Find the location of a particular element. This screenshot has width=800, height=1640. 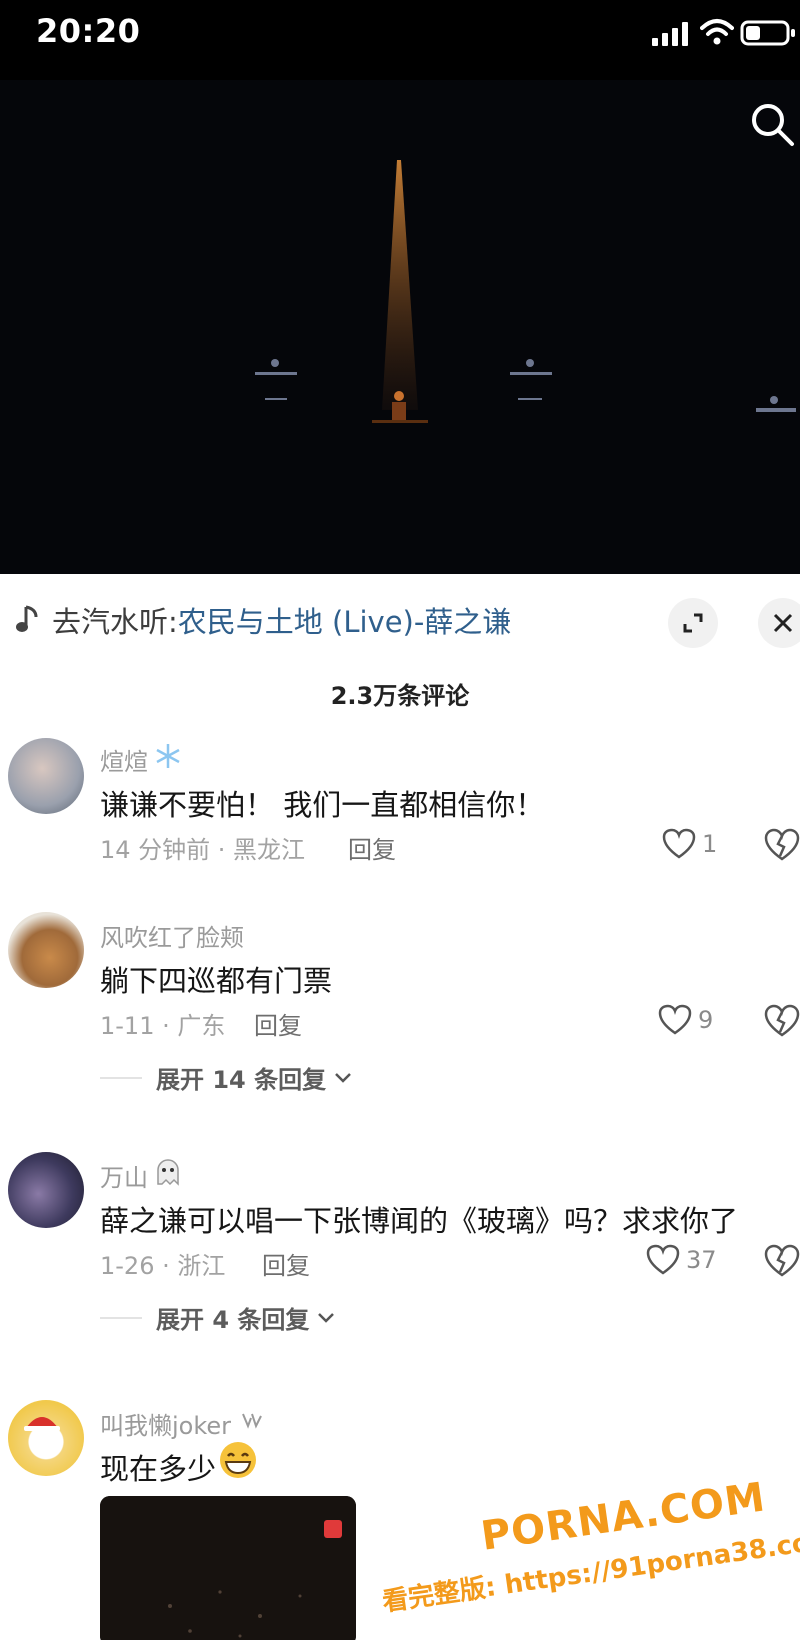

cellular-signal-icon is located at coordinates (670, 34).